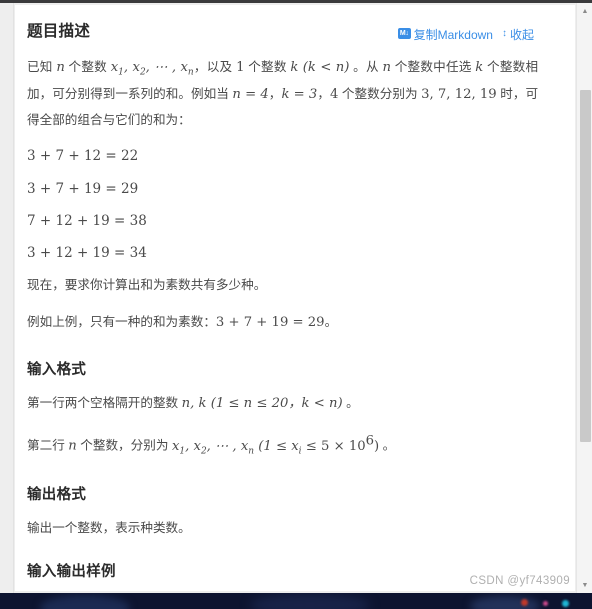 The width and height of the screenshot is (592, 609). What do you see at coordinates (42, 67) in the screenshot?
I see `p1-t1: 已知` at bounding box center [42, 67].